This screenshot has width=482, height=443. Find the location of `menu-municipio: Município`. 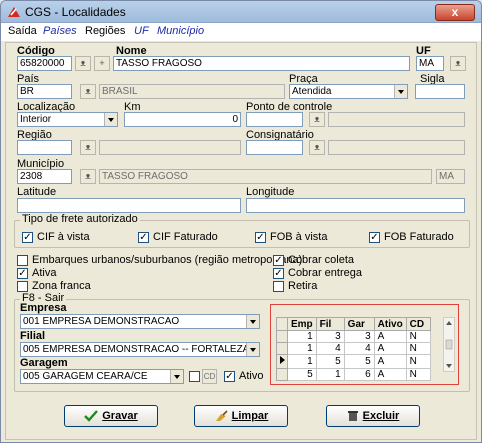

menu-municipio: Município is located at coordinates (180, 31).